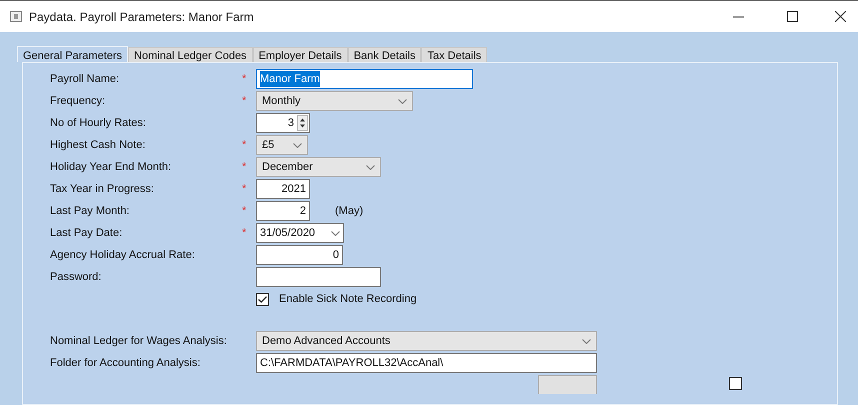  What do you see at coordinates (98, 145) in the screenshot?
I see `field-label: Highest Cash Note:` at bounding box center [98, 145].